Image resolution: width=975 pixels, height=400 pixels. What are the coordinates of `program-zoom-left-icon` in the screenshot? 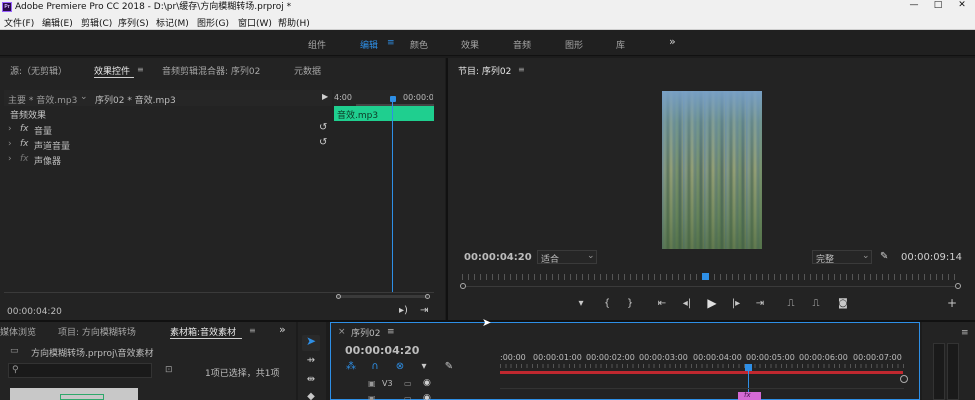 It's located at (463, 286).